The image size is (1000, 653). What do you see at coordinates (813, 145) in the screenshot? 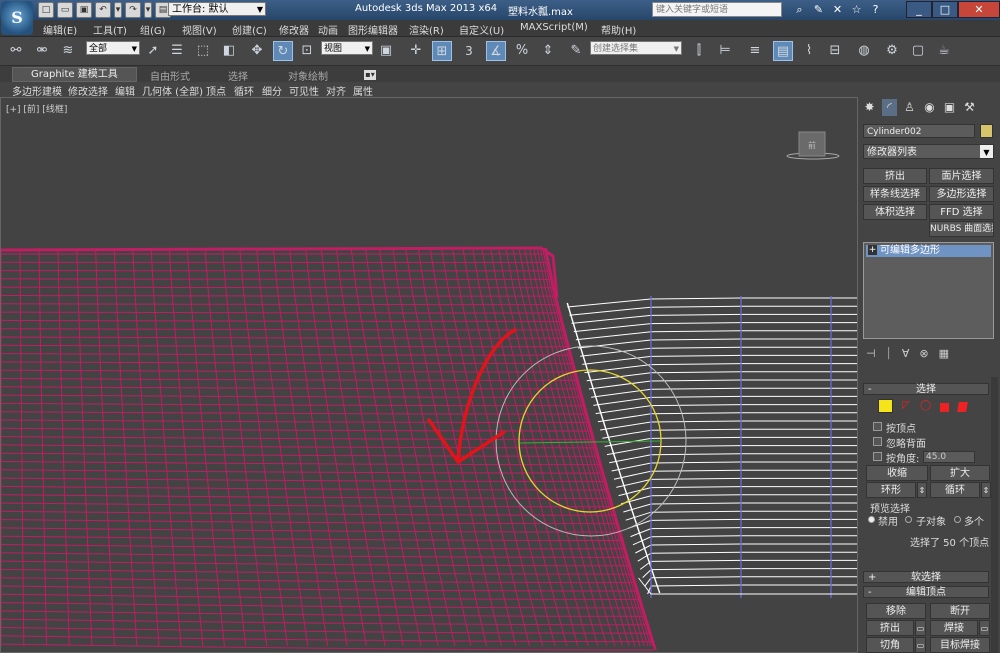
I see `viewcube: 前` at bounding box center [813, 145].